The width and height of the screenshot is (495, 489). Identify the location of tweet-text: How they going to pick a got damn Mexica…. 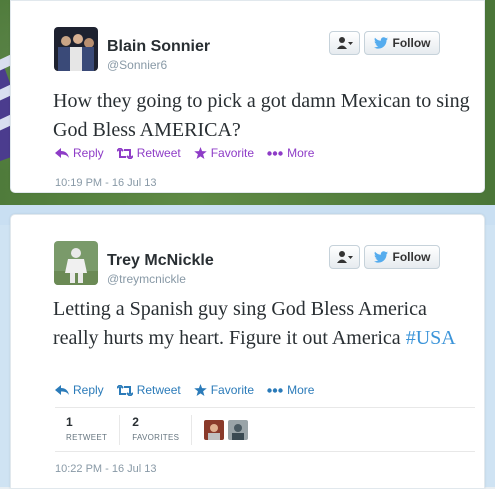
(261, 115).